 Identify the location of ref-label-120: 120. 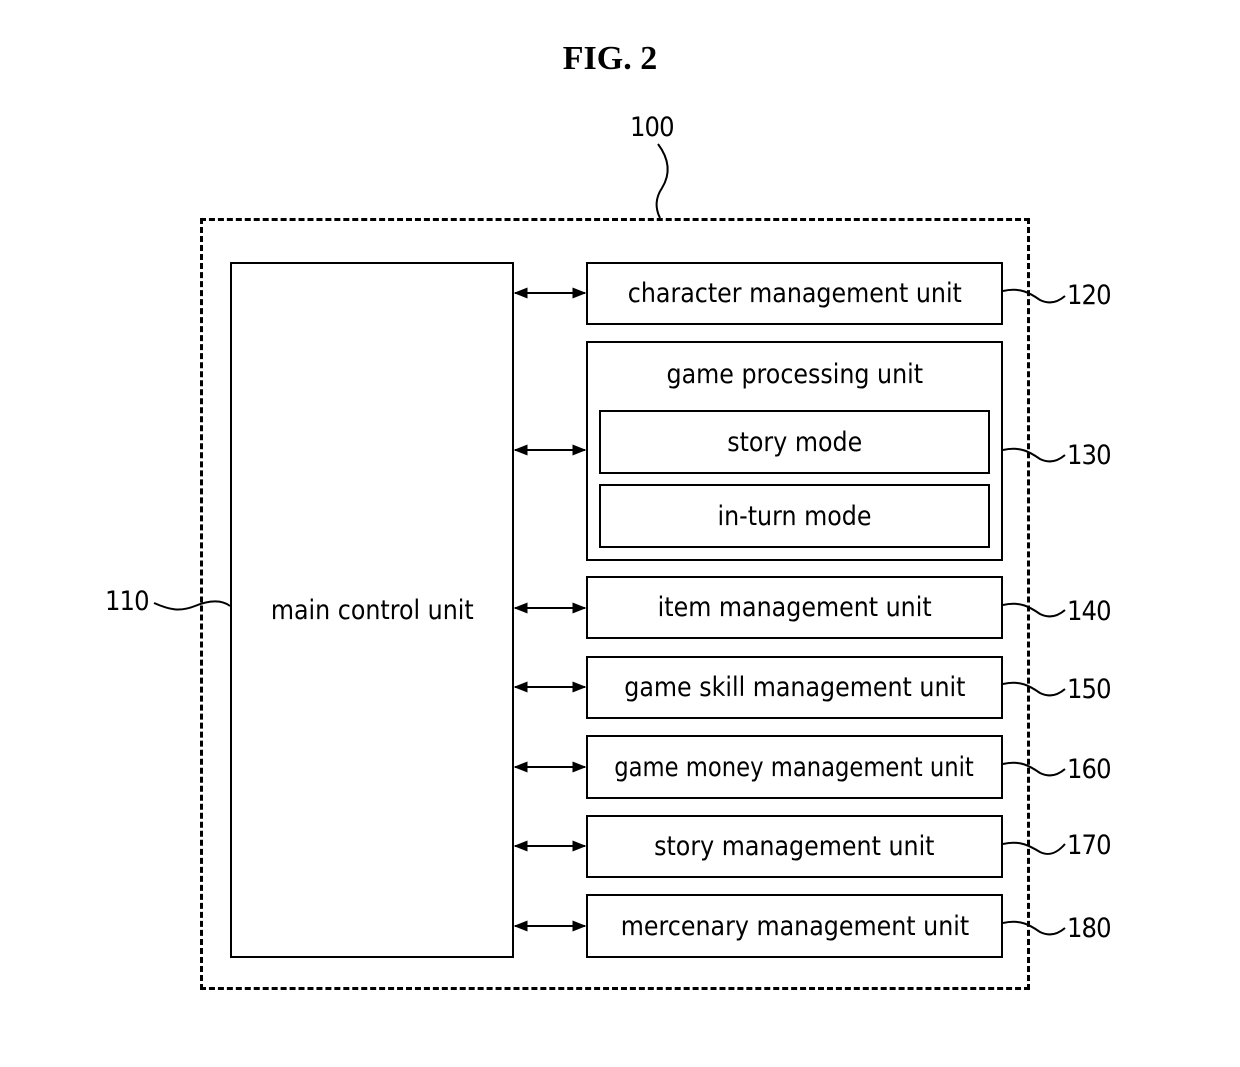
(1089, 295).